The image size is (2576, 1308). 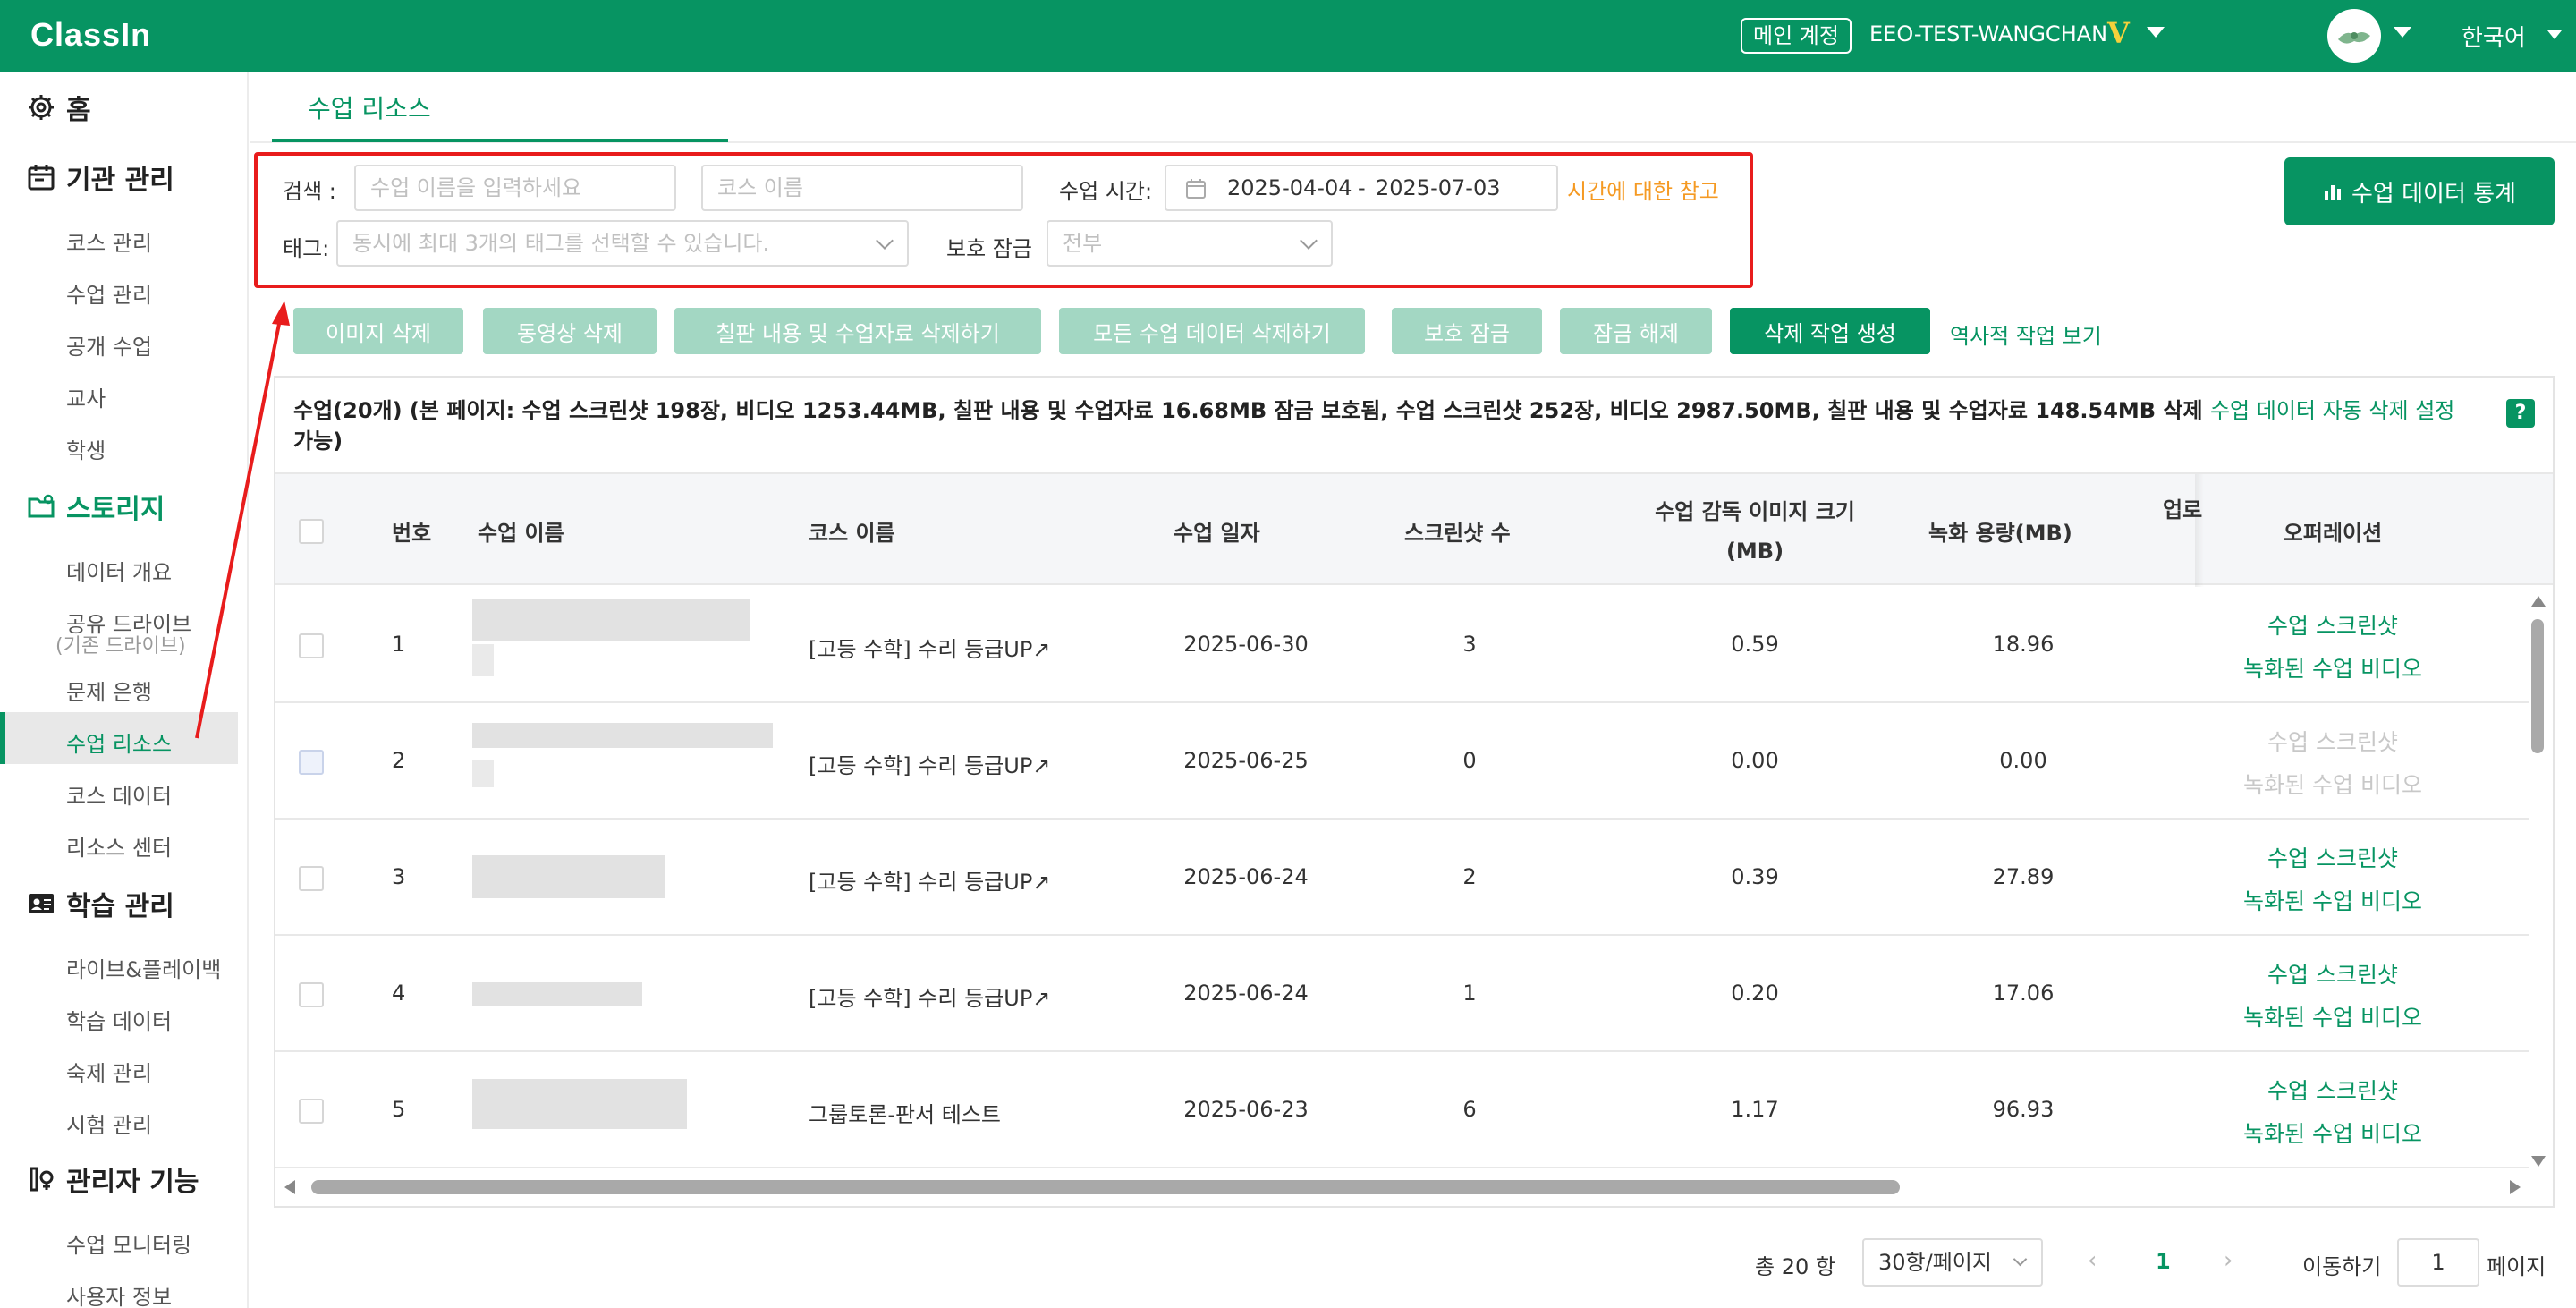 I want to click on main-account-badge: 메인 계정, so click(x=1796, y=36).